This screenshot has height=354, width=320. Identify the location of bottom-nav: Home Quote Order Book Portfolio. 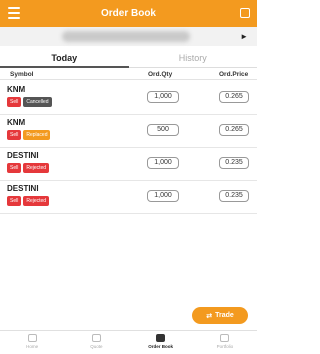
(128, 342).